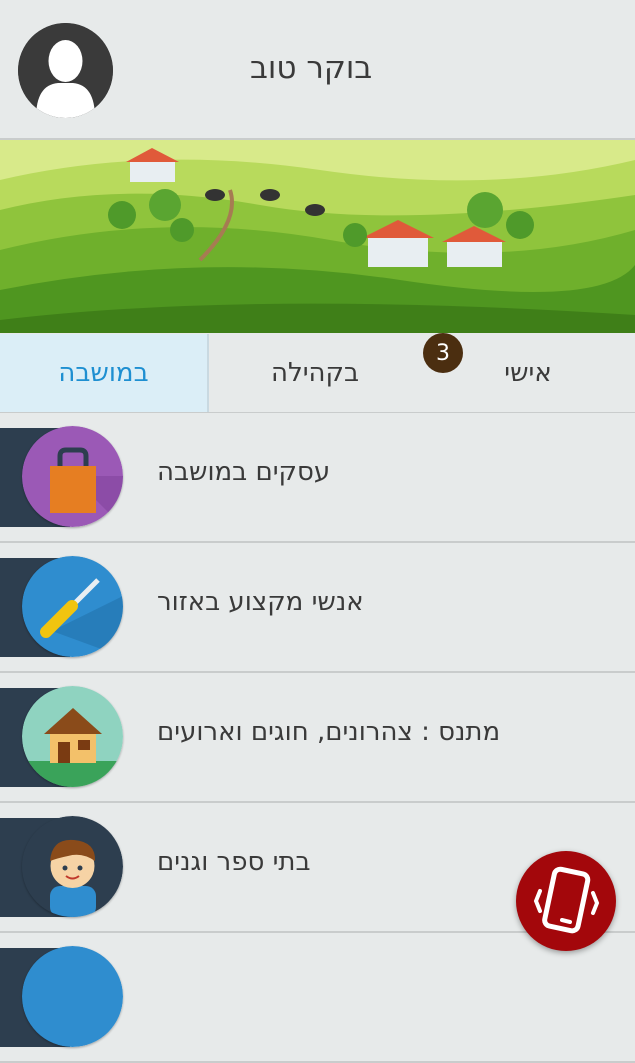  I want to click on list-item-next, so click(317, 998).